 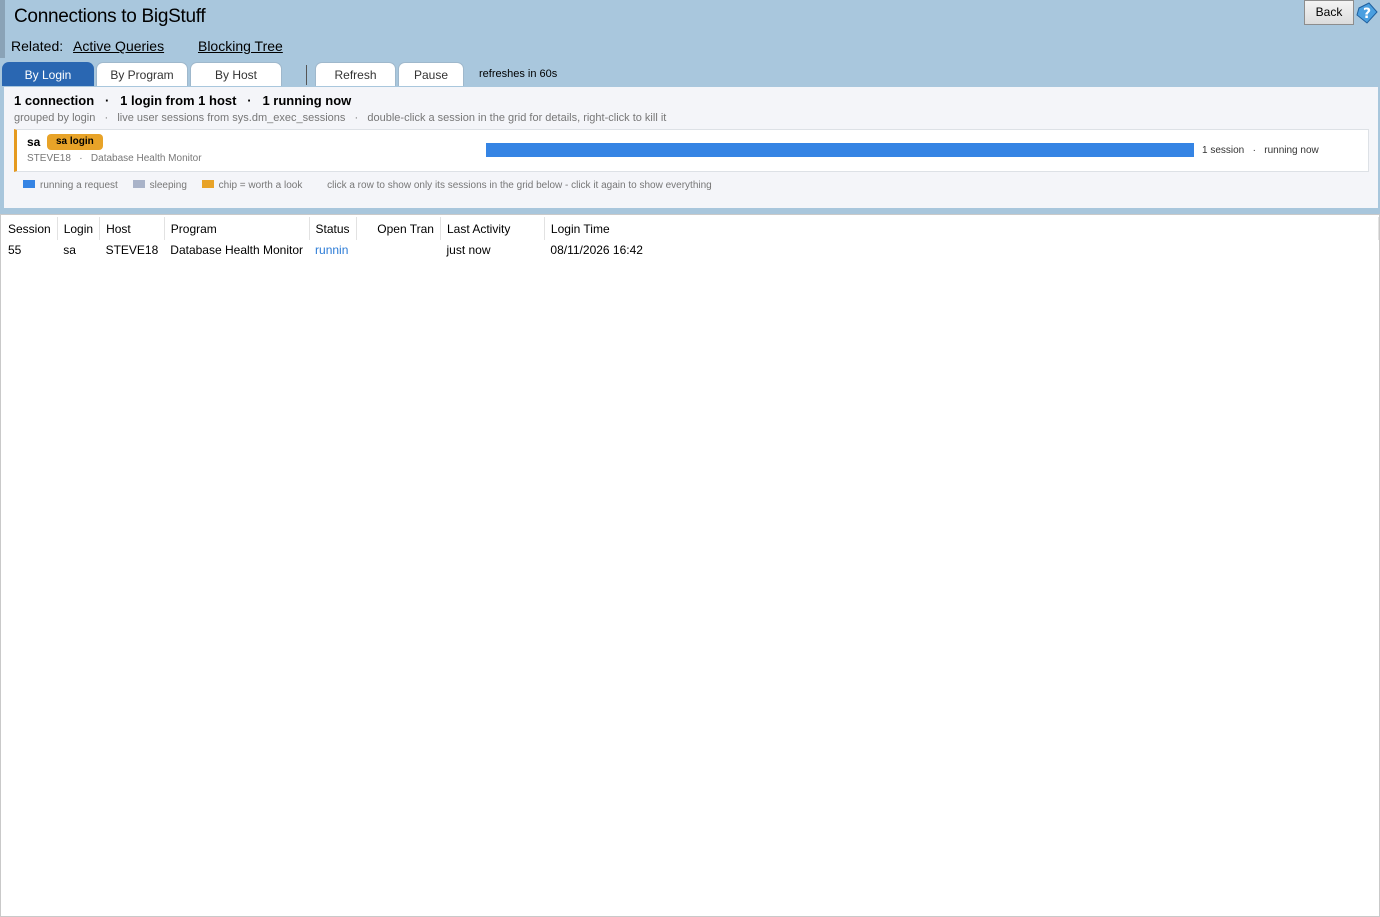 I want to click on cell-status: runnin, so click(x=332, y=250).